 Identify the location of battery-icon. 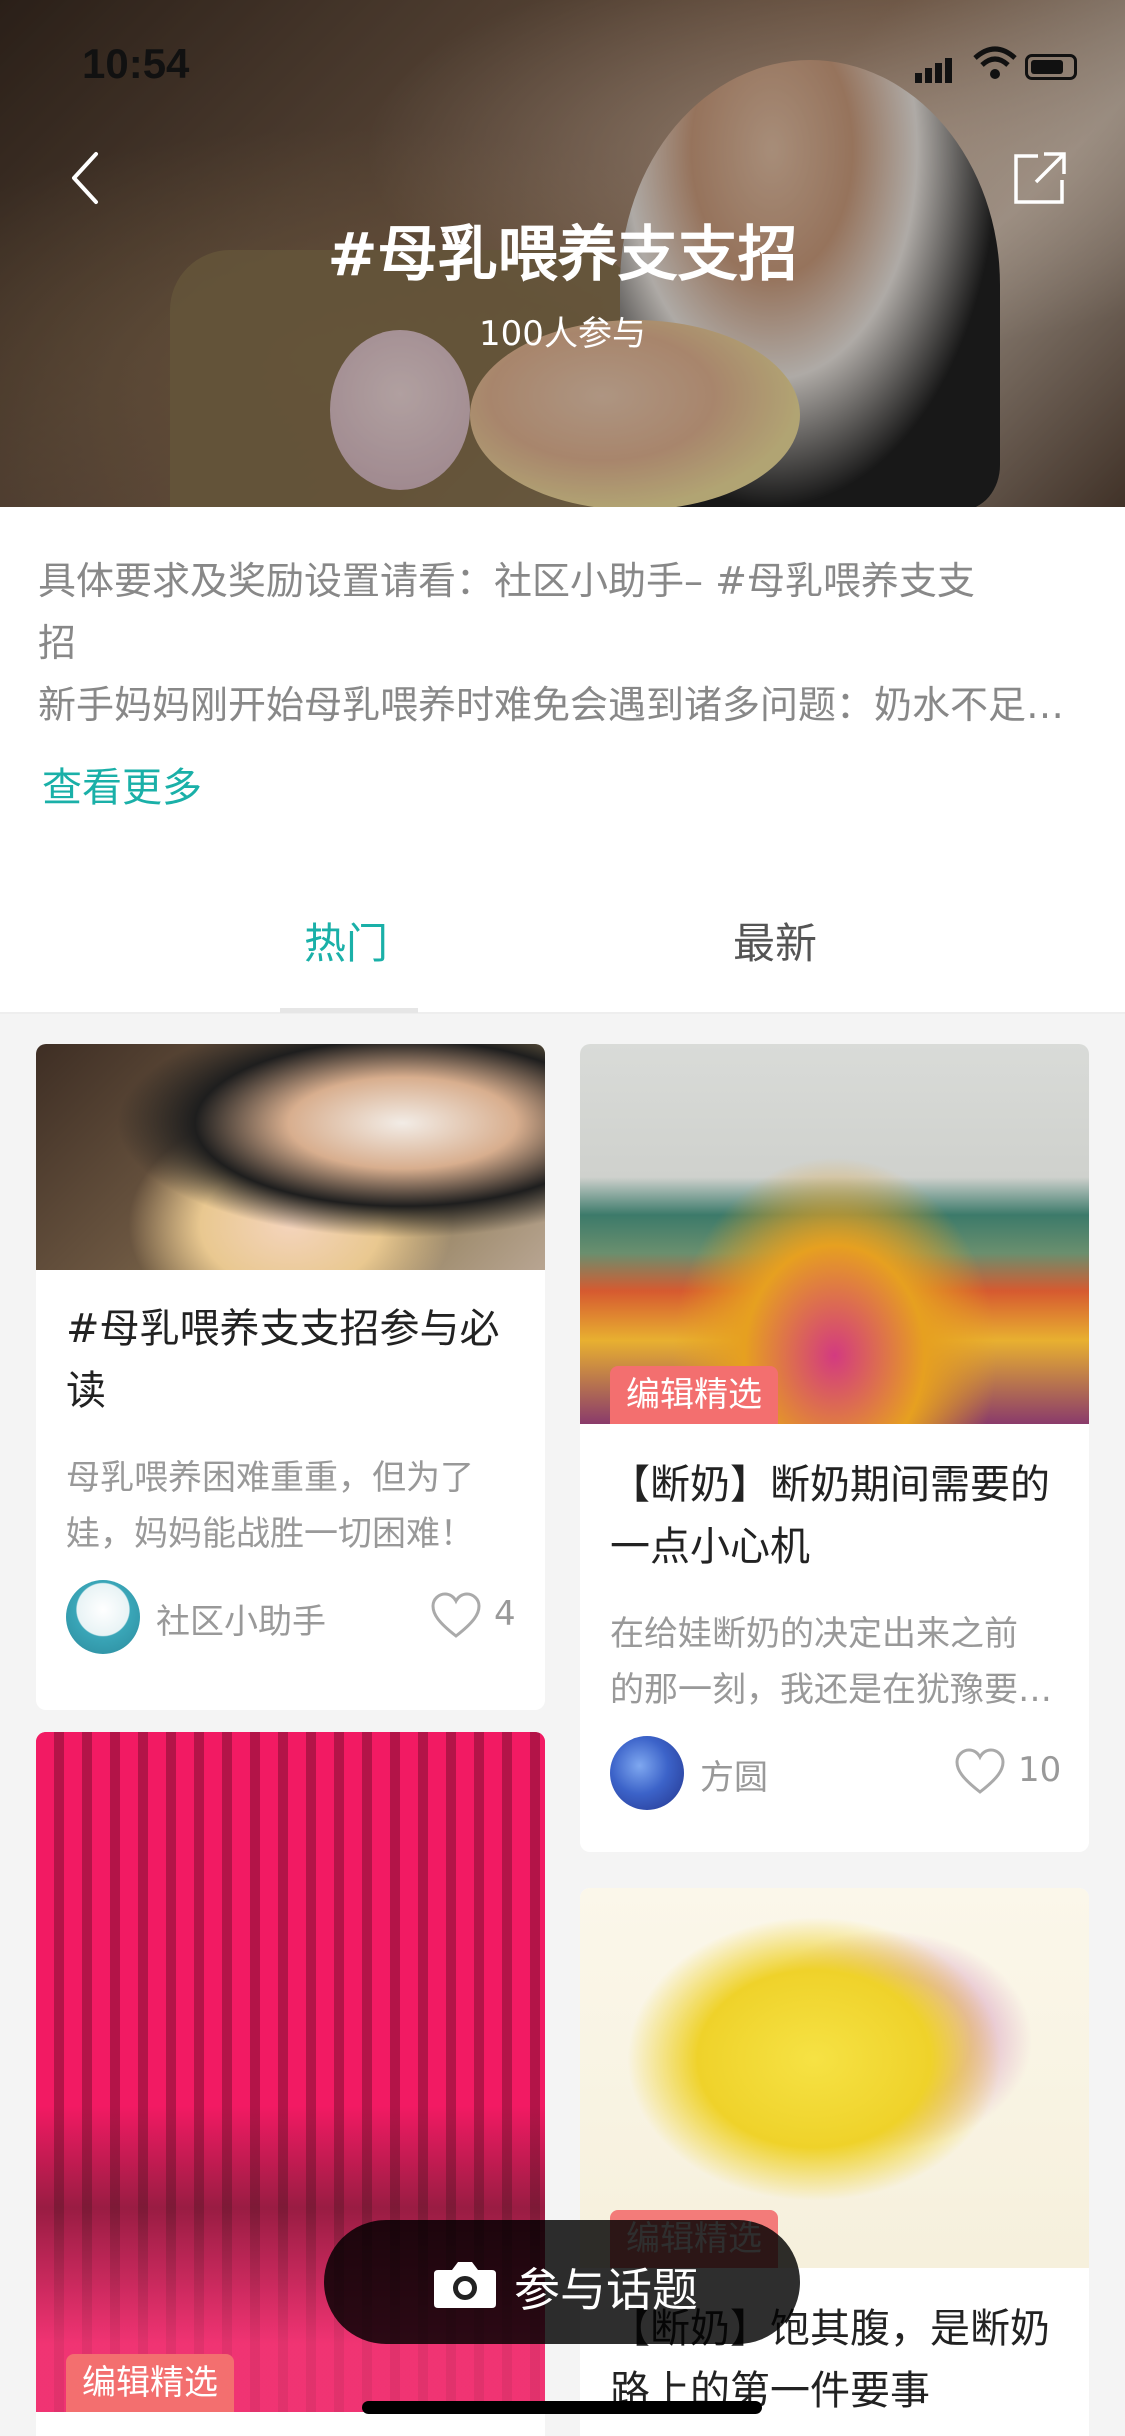
(1051, 67).